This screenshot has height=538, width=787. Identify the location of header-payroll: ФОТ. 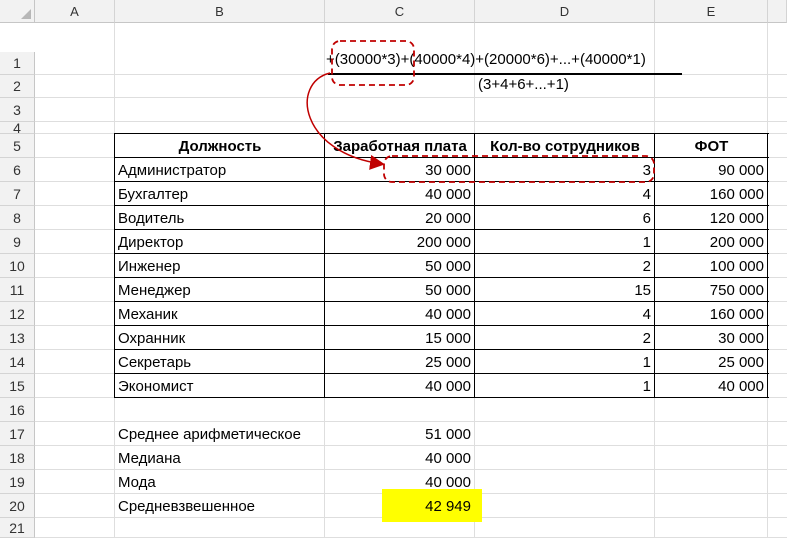
(711, 146).